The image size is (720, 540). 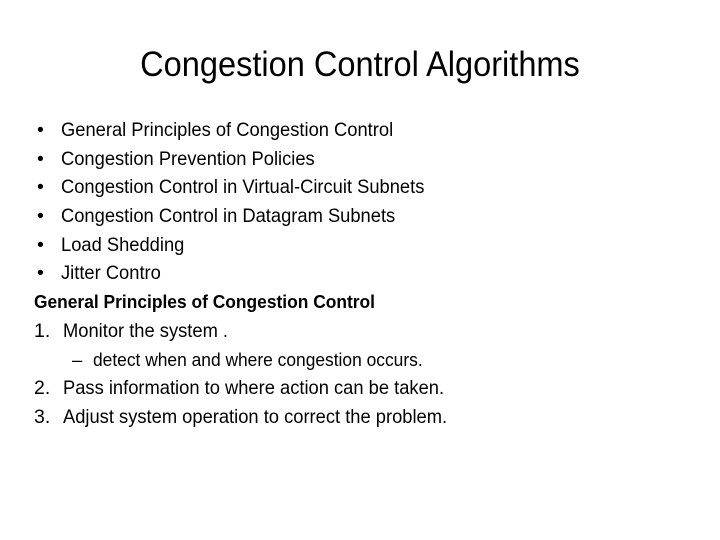 I want to click on list-item: • Congestion Prevention Policies, so click(x=363, y=159).